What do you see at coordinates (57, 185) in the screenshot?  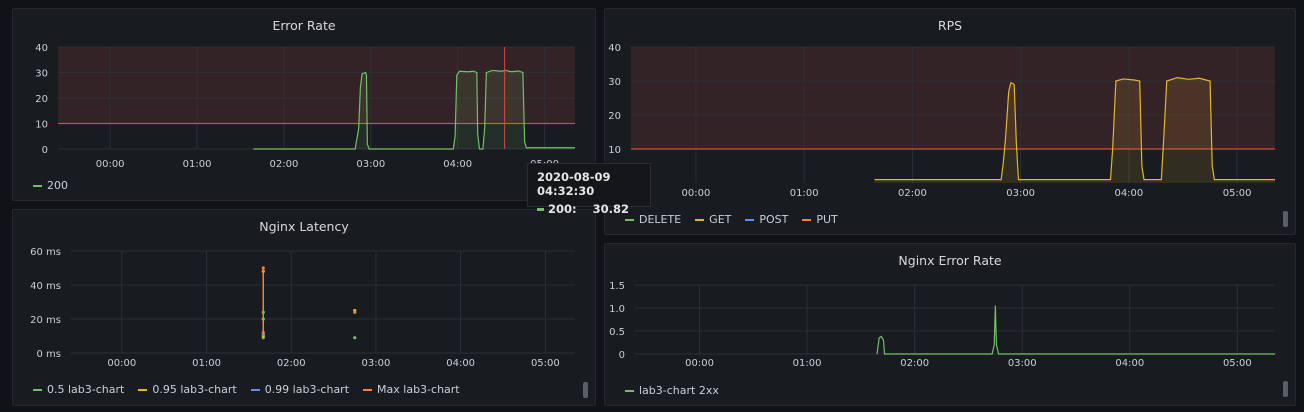 I see `legend-label: 200` at bounding box center [57, 185].